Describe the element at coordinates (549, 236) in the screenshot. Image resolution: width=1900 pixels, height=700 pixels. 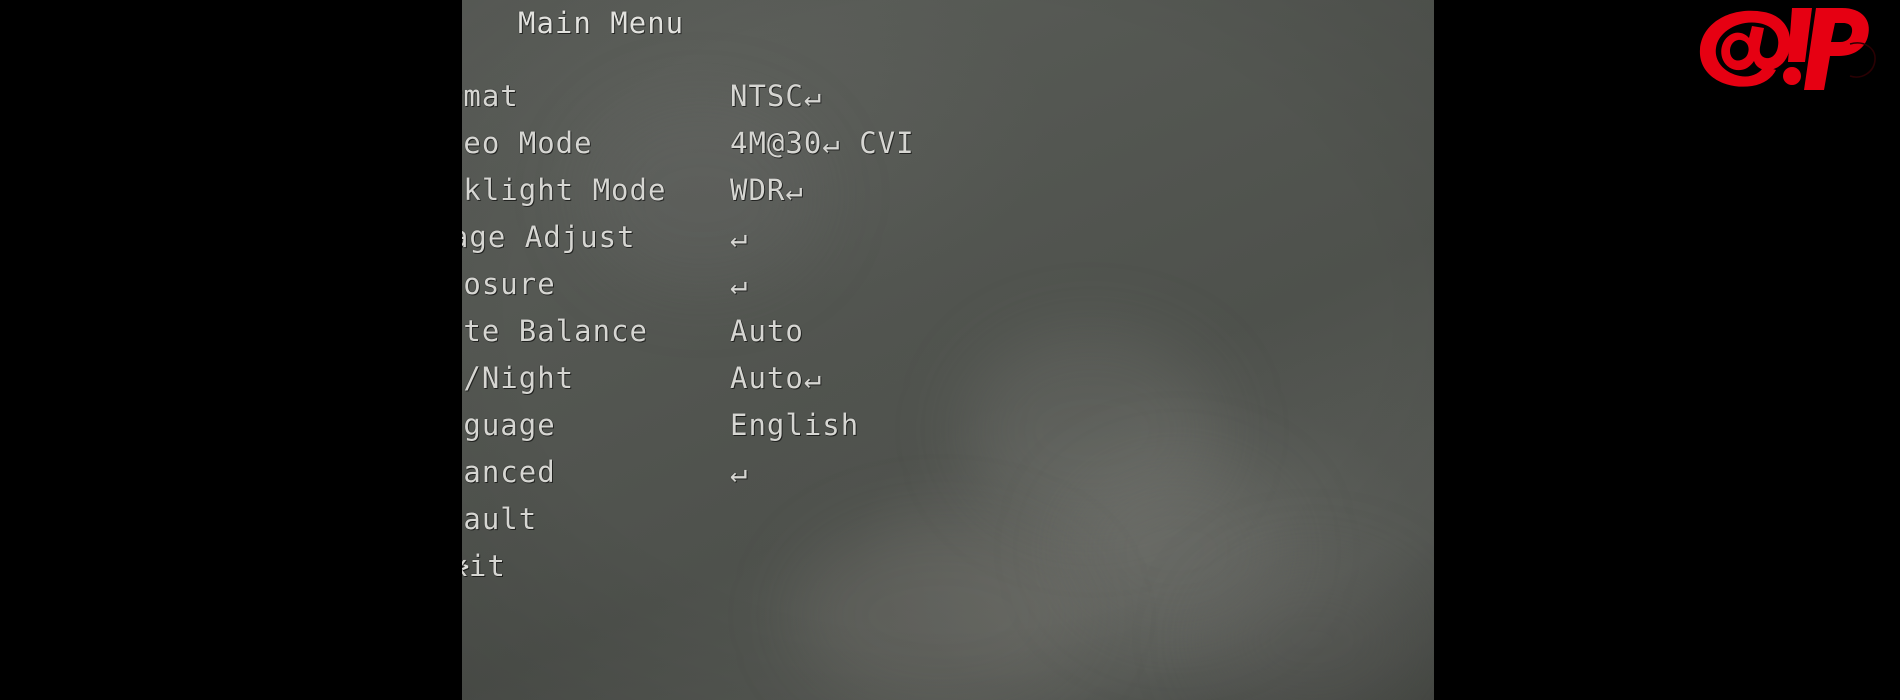
I see `osd-label-image-adjust: Image Adjust` at that location.